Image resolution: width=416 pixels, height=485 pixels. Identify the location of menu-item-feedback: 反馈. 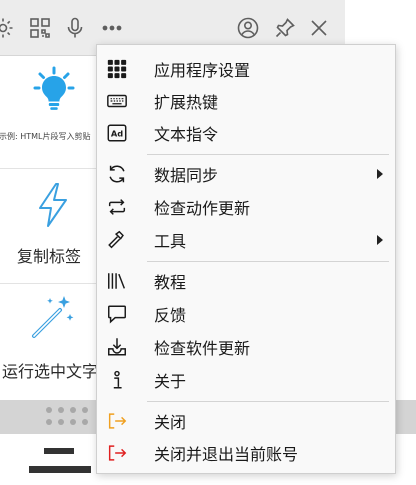
(246, 314).